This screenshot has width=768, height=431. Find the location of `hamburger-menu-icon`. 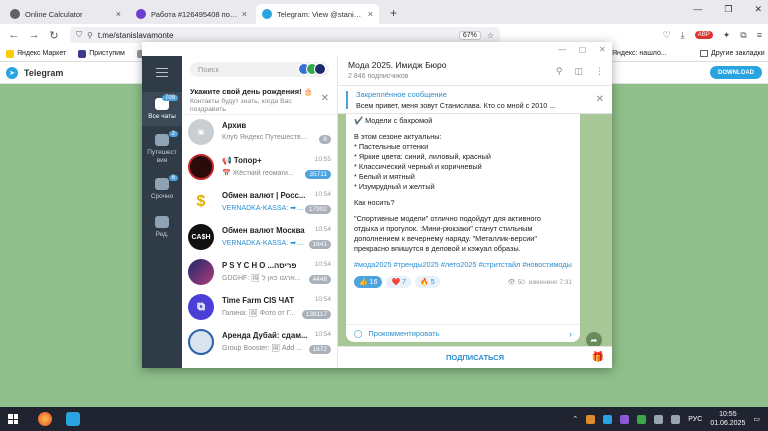

hamburger-menu-icon is located at coordinates (162, 72).